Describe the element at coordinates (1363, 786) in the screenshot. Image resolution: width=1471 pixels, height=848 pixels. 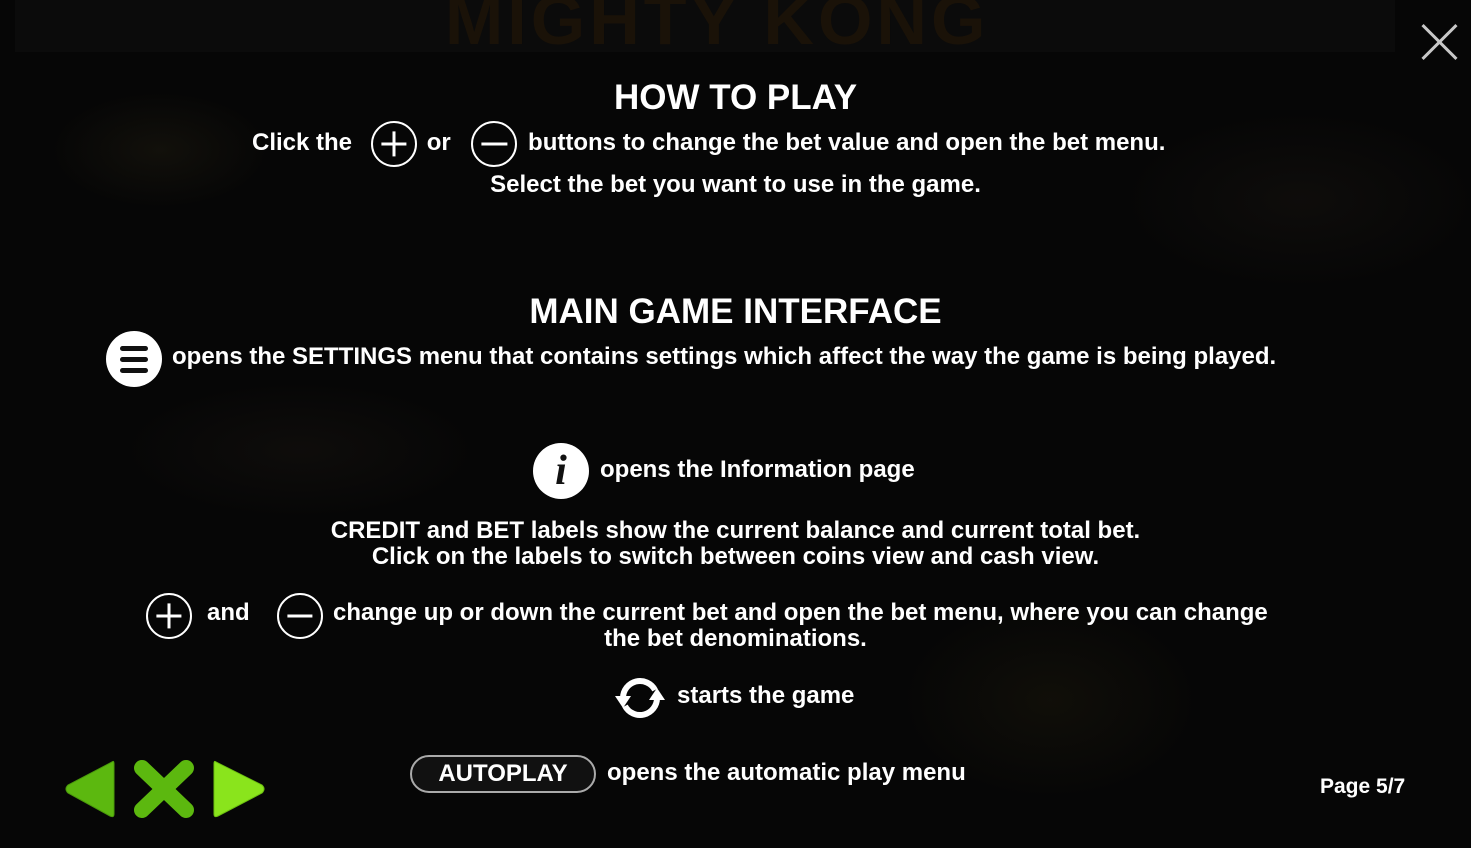
I see `page-indicator: Page 5/7` at that location.